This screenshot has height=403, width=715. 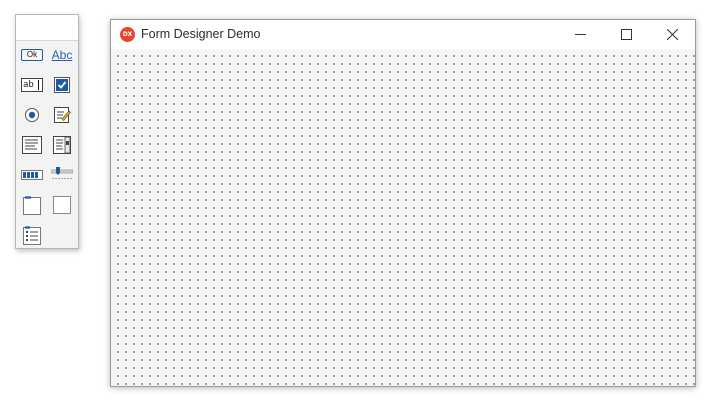 I want to click on radio-button-icon, so click(x=32, y=115).